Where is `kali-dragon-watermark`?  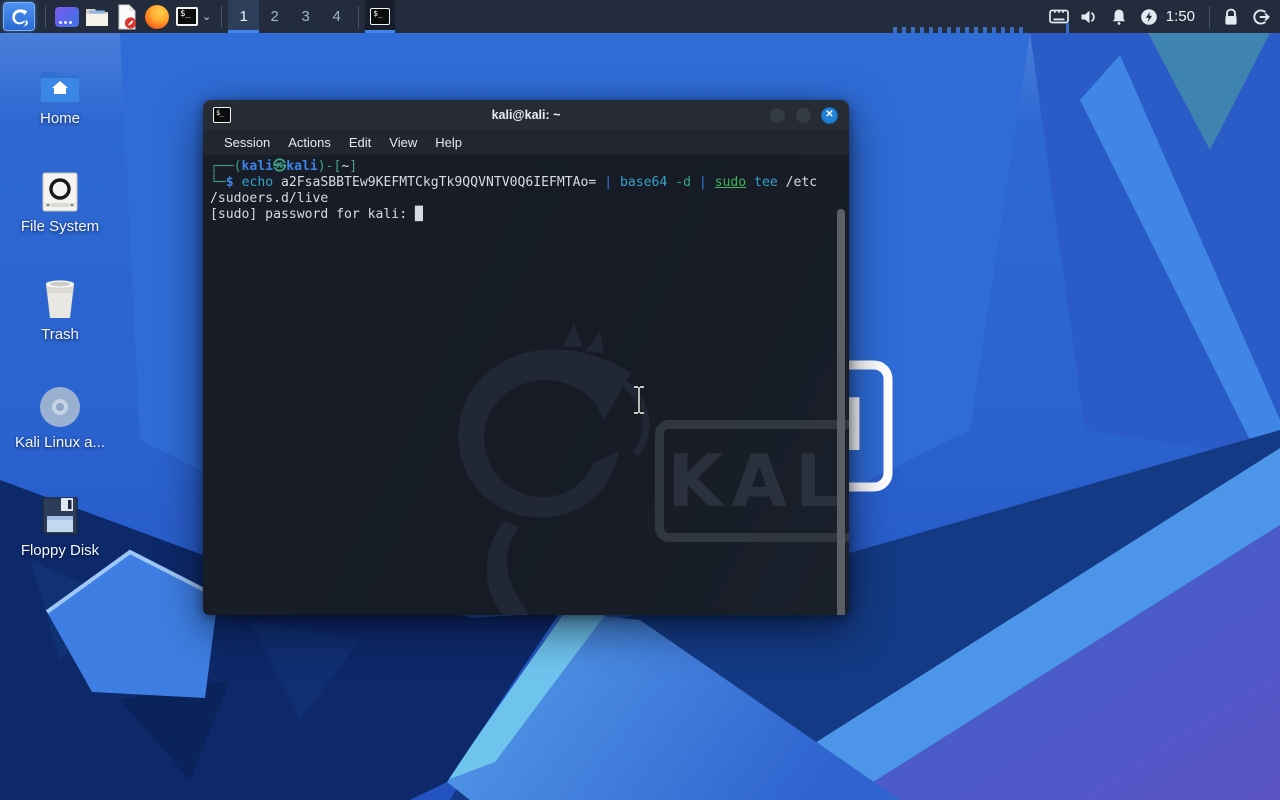
kali-dragon-watermark is located at coordinates (554, 469).